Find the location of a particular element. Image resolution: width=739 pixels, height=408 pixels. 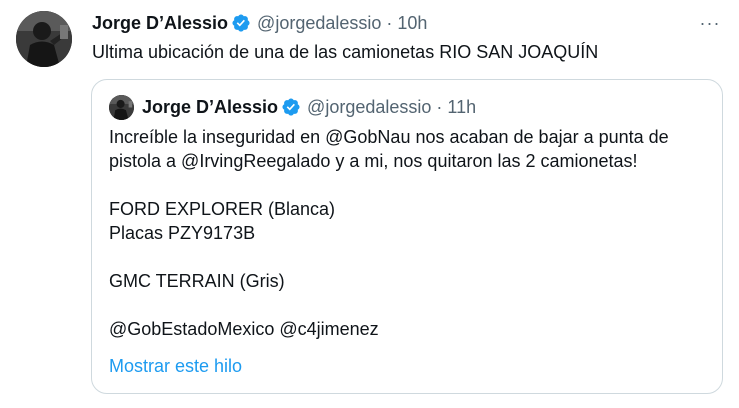

more-options-label: ··· is located at coordinates (710, 22).